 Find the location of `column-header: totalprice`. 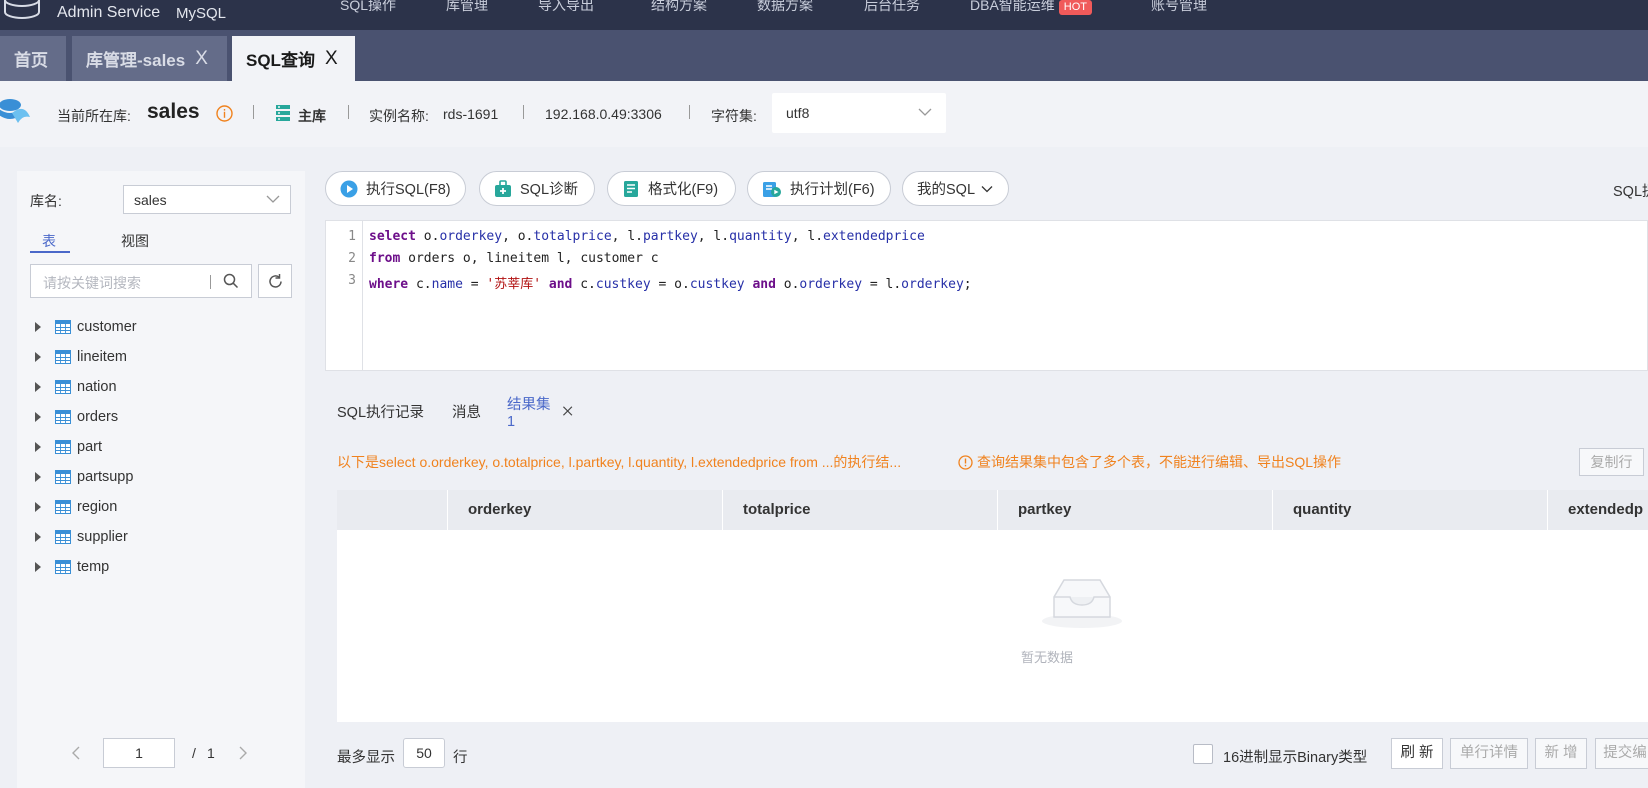

column-header: totalprice is located at coordinates (859, 510).